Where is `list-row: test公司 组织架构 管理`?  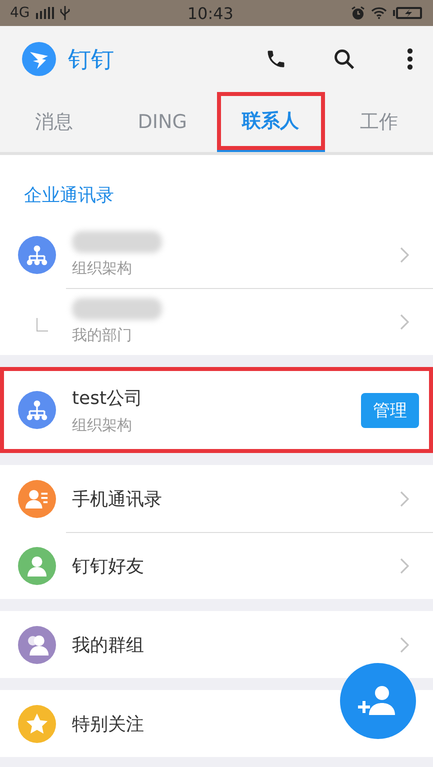
list-row: test公司 组织架构 管理 is located at coordinates (216, 410).